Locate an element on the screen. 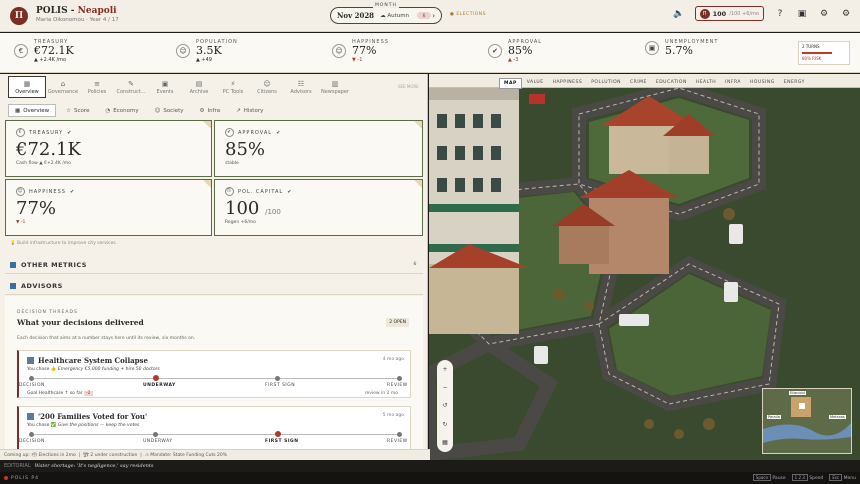 This screenshot has height=484, width=860. sound-icon: 🔈 is located at coordinates (679, 14).